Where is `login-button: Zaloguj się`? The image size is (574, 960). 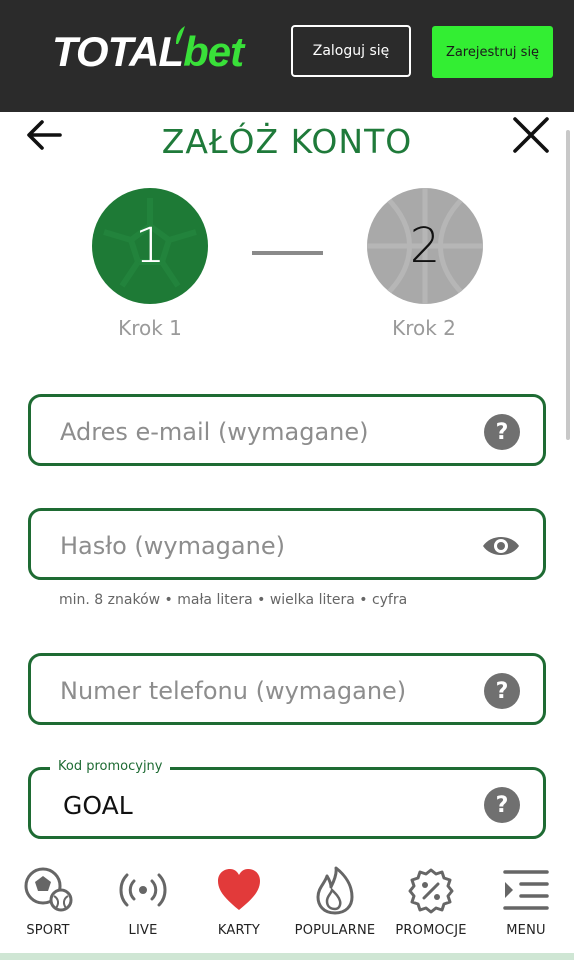
login-button: Zaloguj się is located at coordinates (351, 51).